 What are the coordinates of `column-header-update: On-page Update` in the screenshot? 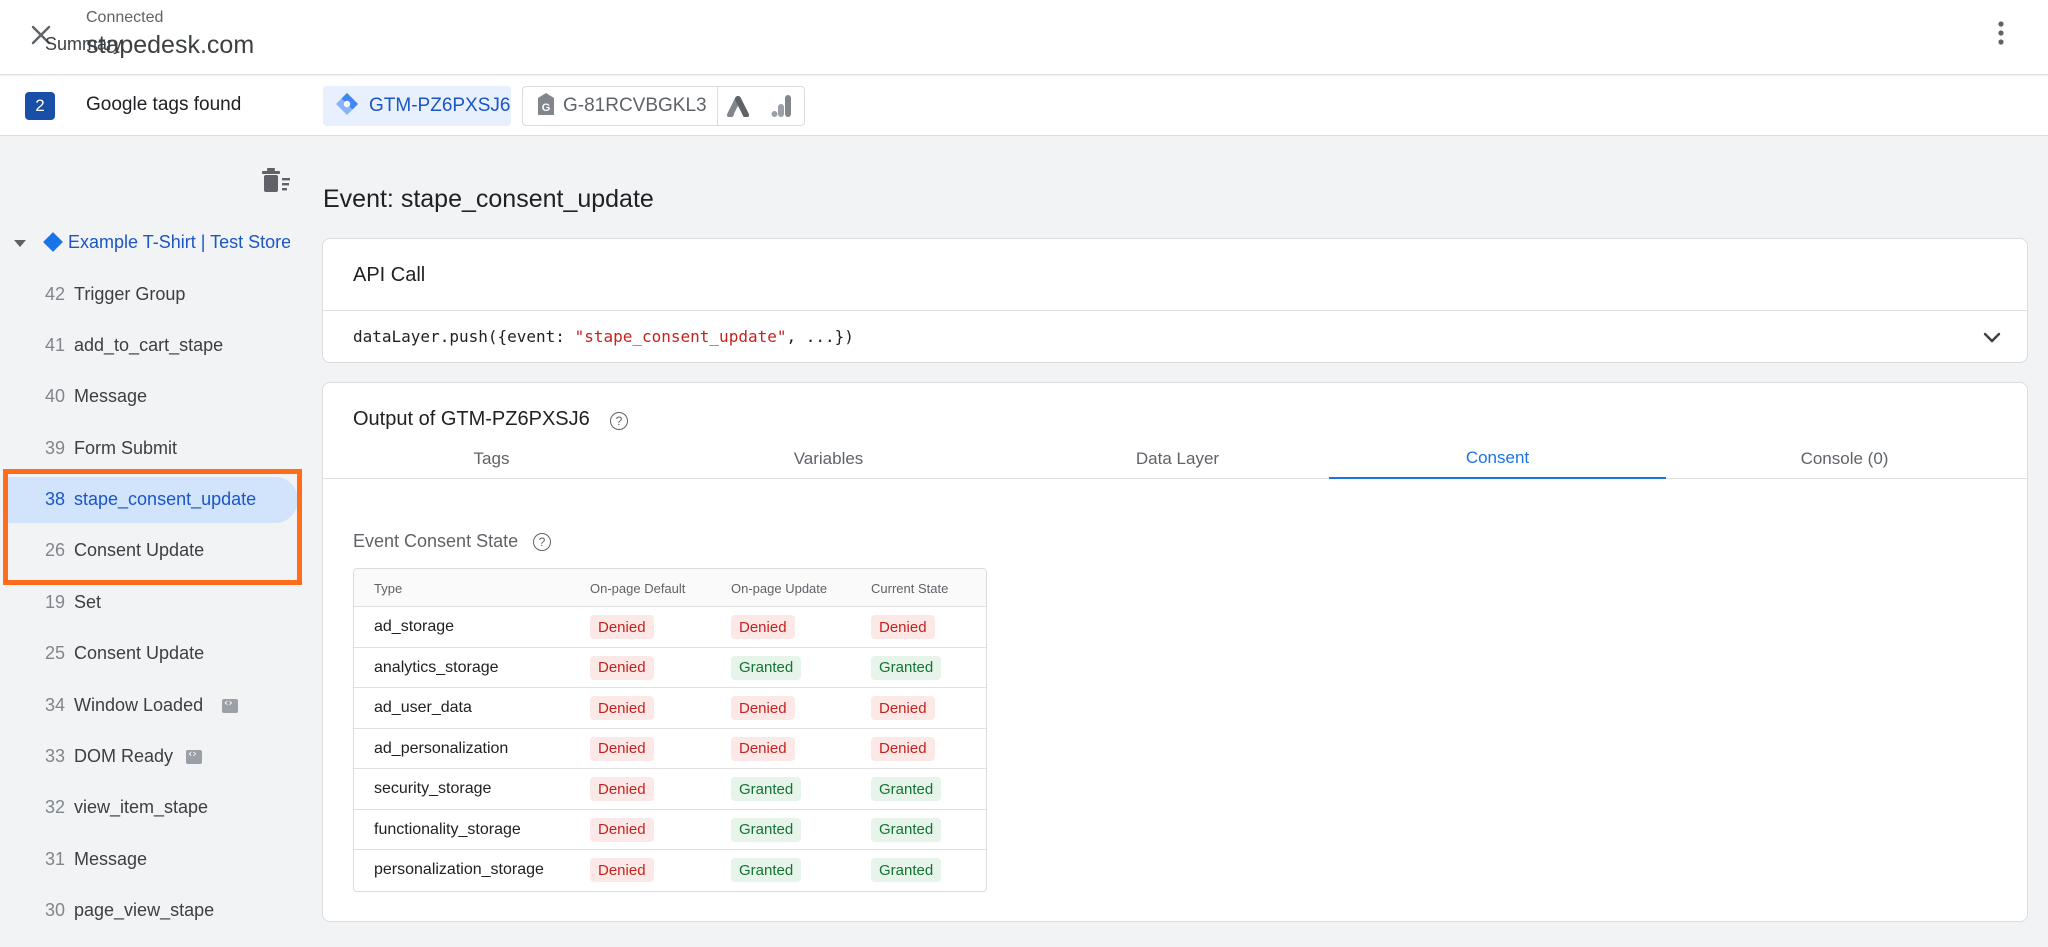 It's located at (779, 588).